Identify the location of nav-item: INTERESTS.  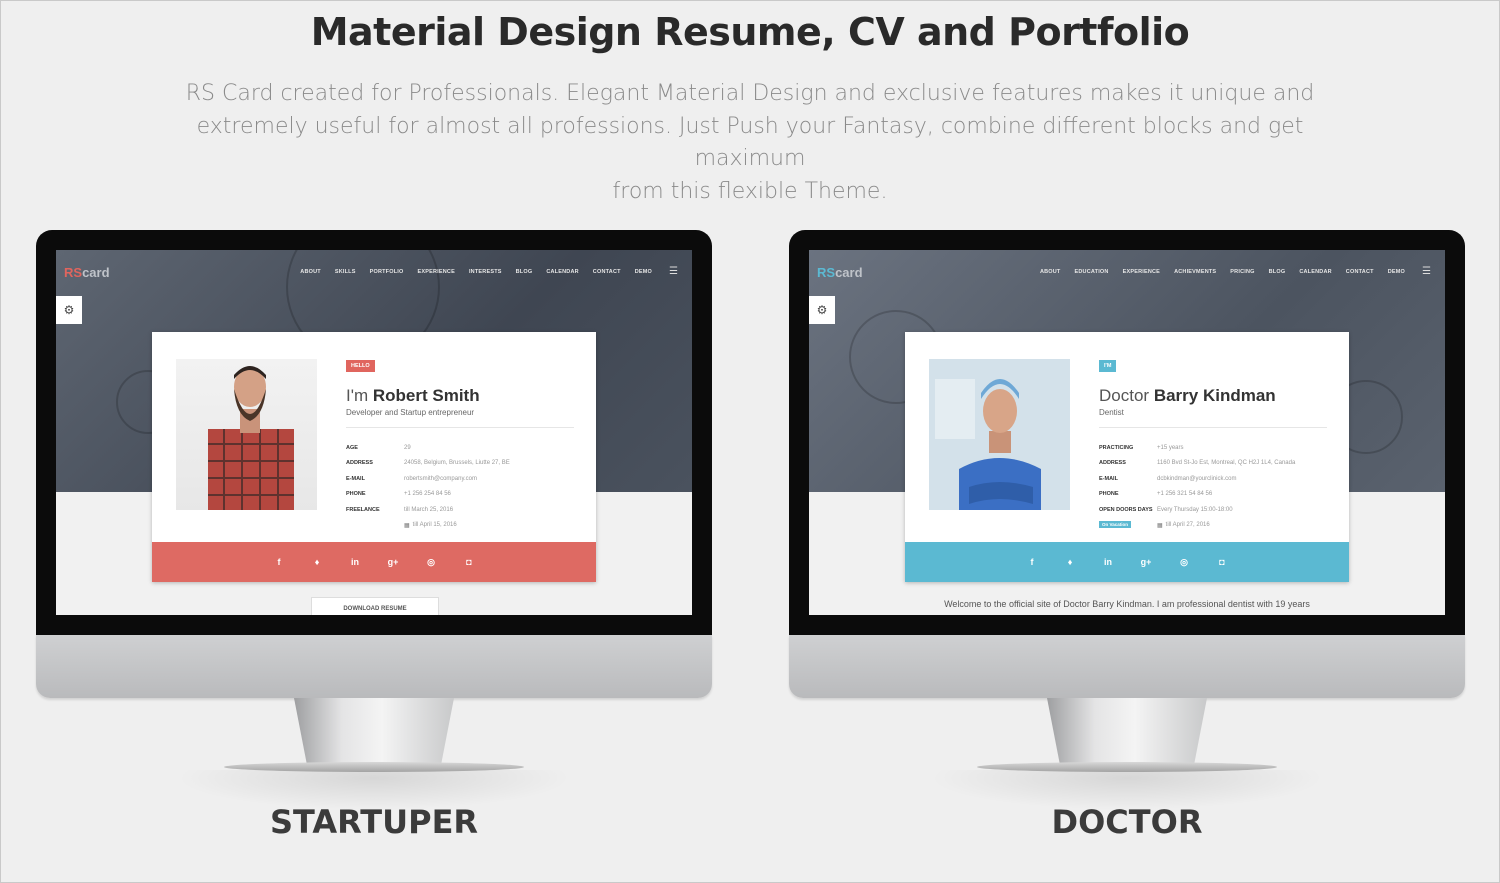
(485, 272).